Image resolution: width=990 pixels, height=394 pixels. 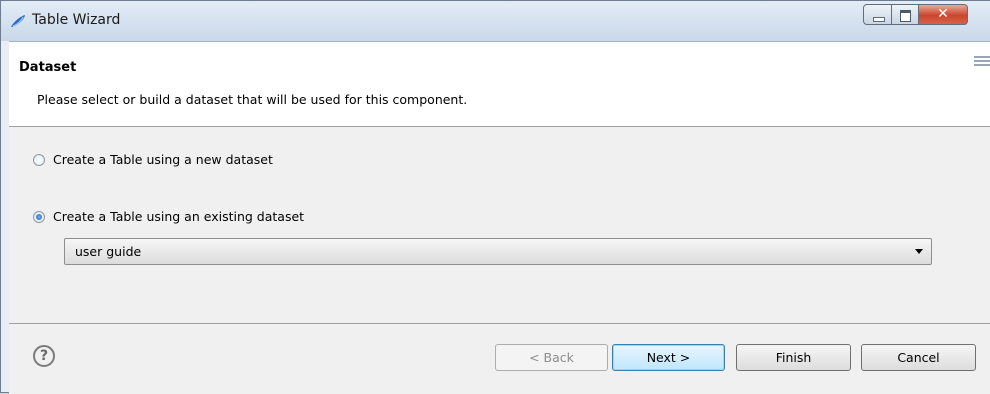 I want to click on minimize-icon, so click(x=879, y=19).